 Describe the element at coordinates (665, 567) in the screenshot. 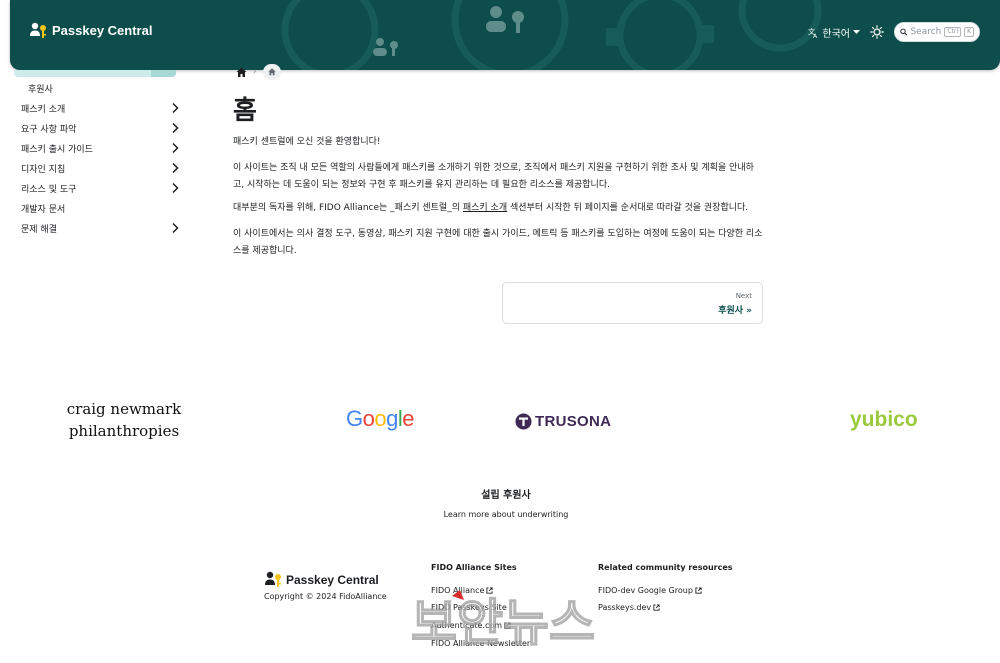

I see `footer-col-community-title: Related community resources` at that location.